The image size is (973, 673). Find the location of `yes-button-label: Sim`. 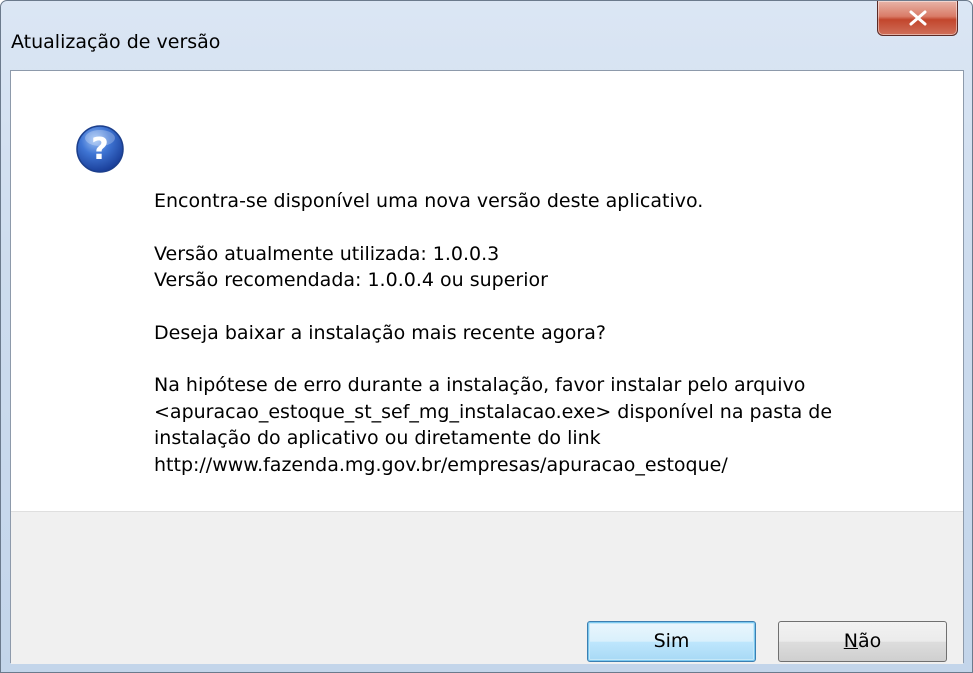

yes-button-label: Sim is located at coordinates (671, 641).